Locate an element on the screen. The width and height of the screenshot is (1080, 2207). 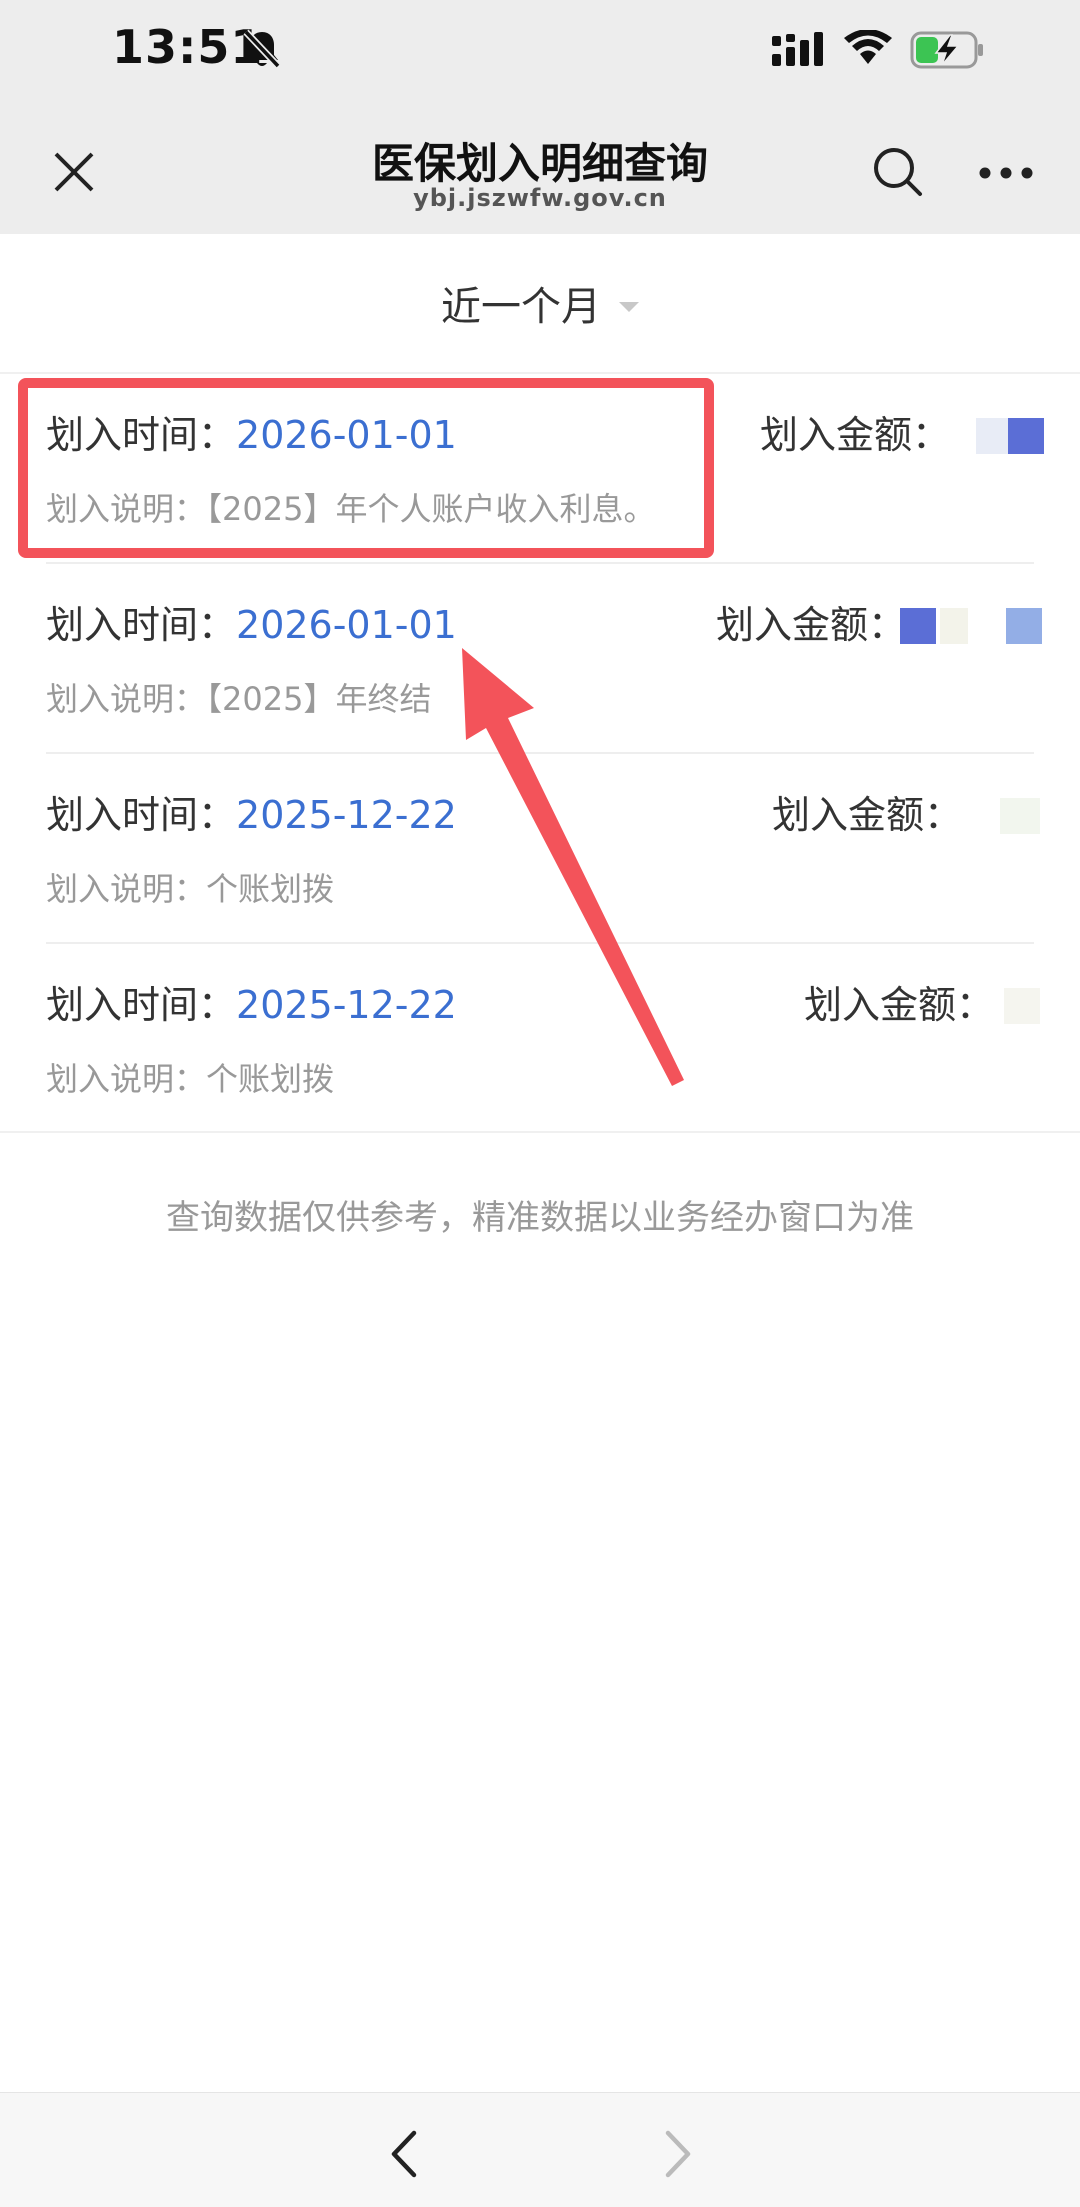
annotation-arrow is located at coordinates (573, 867).